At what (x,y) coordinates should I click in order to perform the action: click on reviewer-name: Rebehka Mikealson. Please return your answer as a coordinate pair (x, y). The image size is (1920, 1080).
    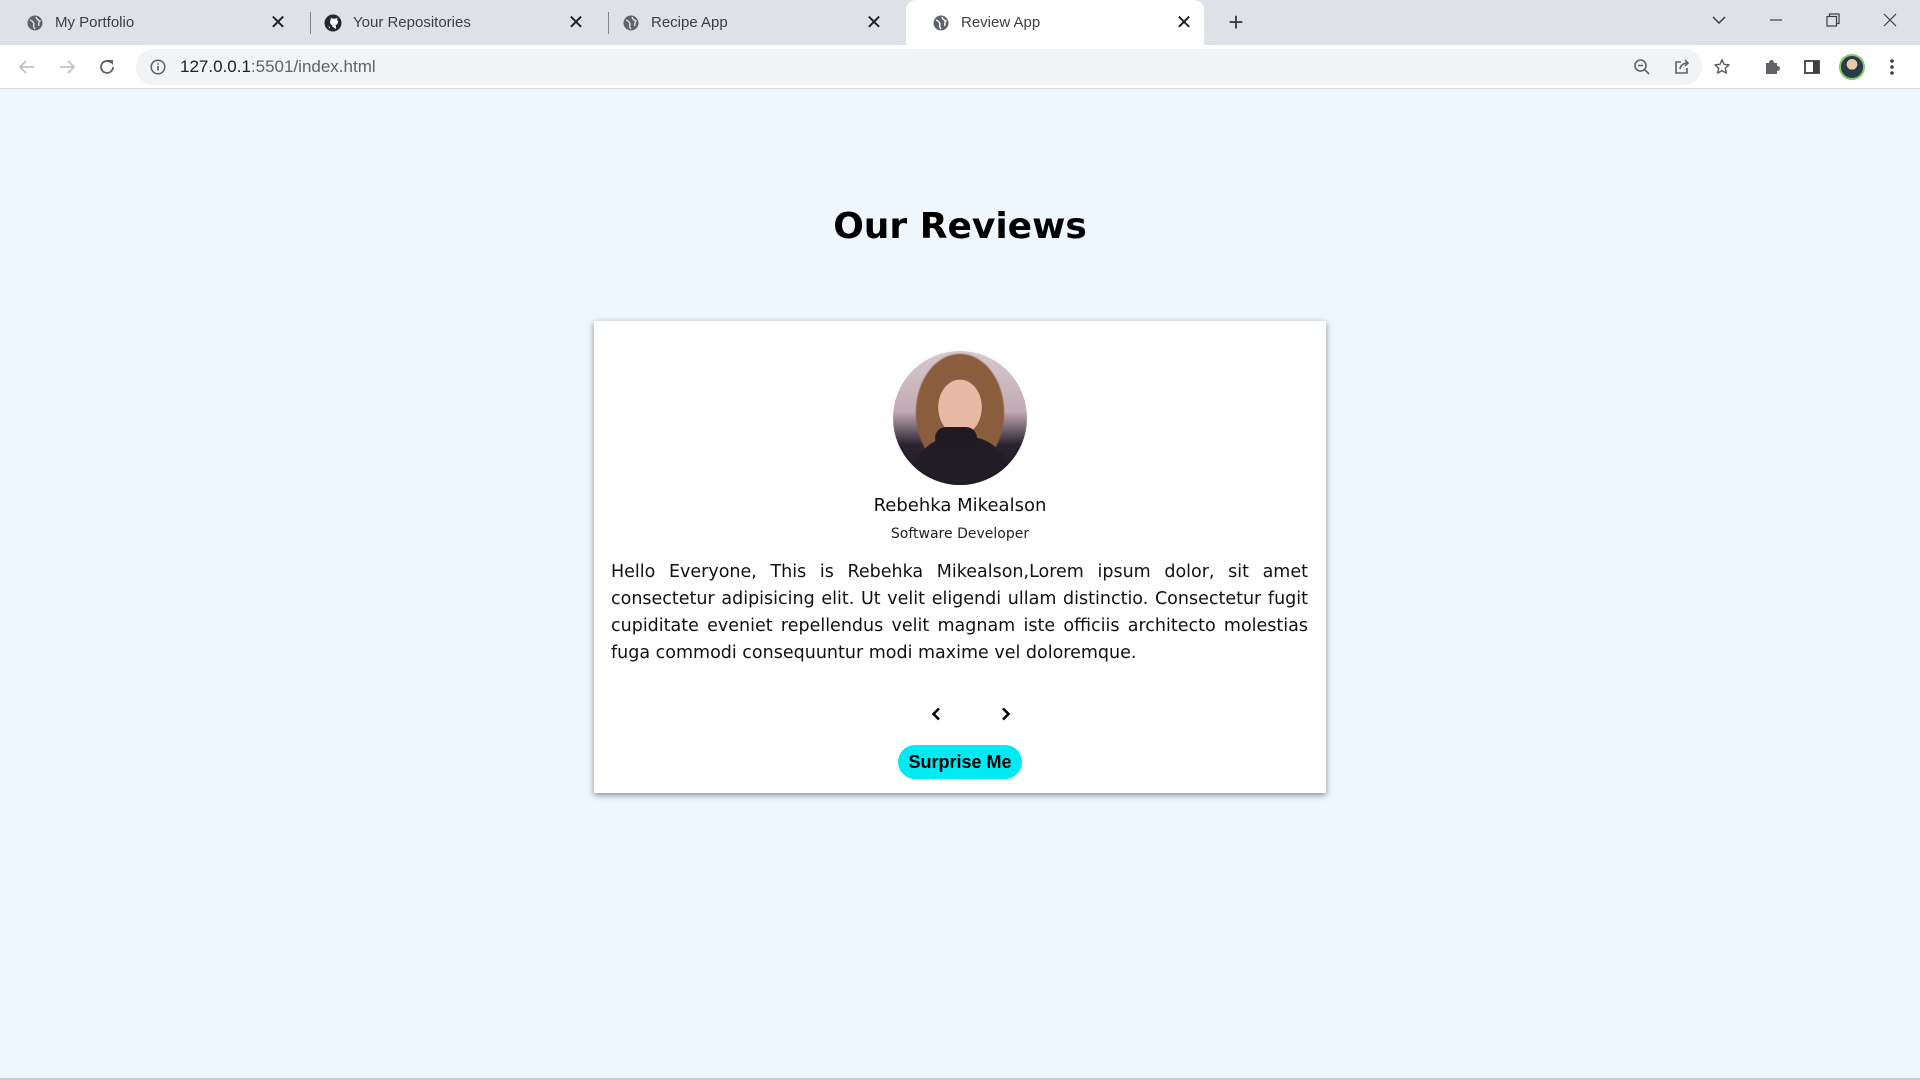
    Looking at the image, I should click on (960, 505).